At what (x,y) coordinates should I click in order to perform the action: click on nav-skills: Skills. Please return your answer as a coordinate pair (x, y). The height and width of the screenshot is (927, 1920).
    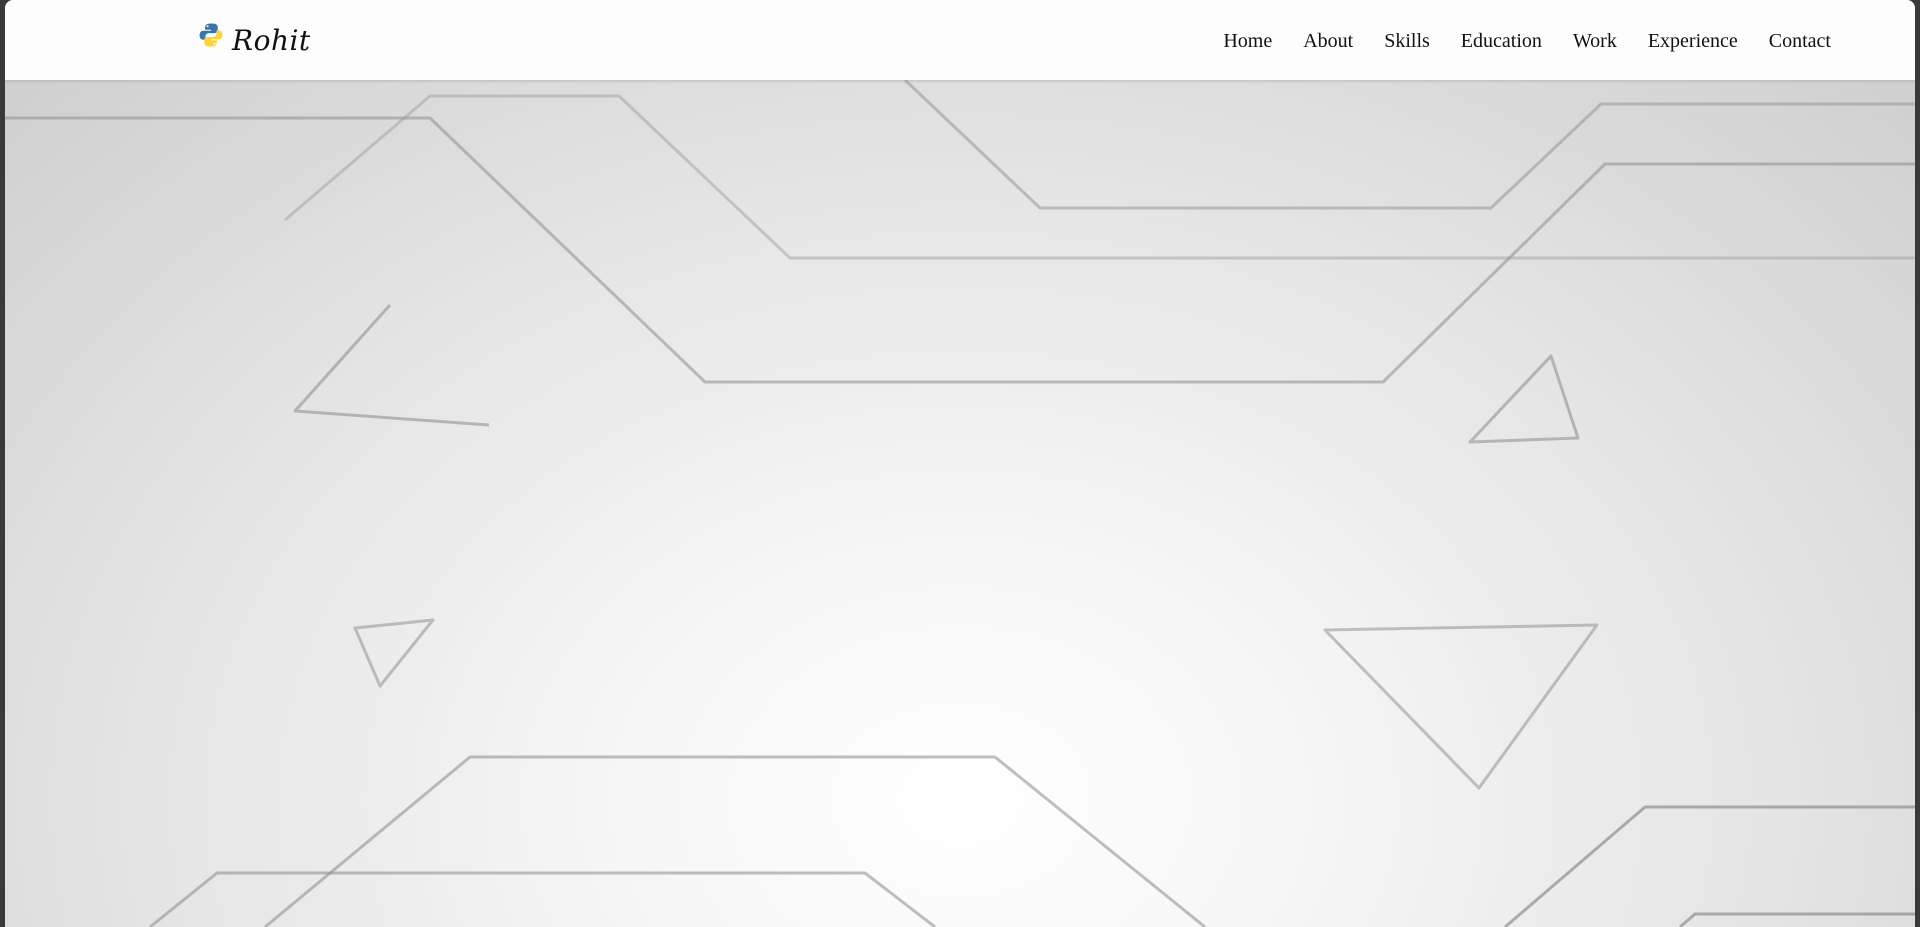
    Looking at the image, I should click on (1407, 41).